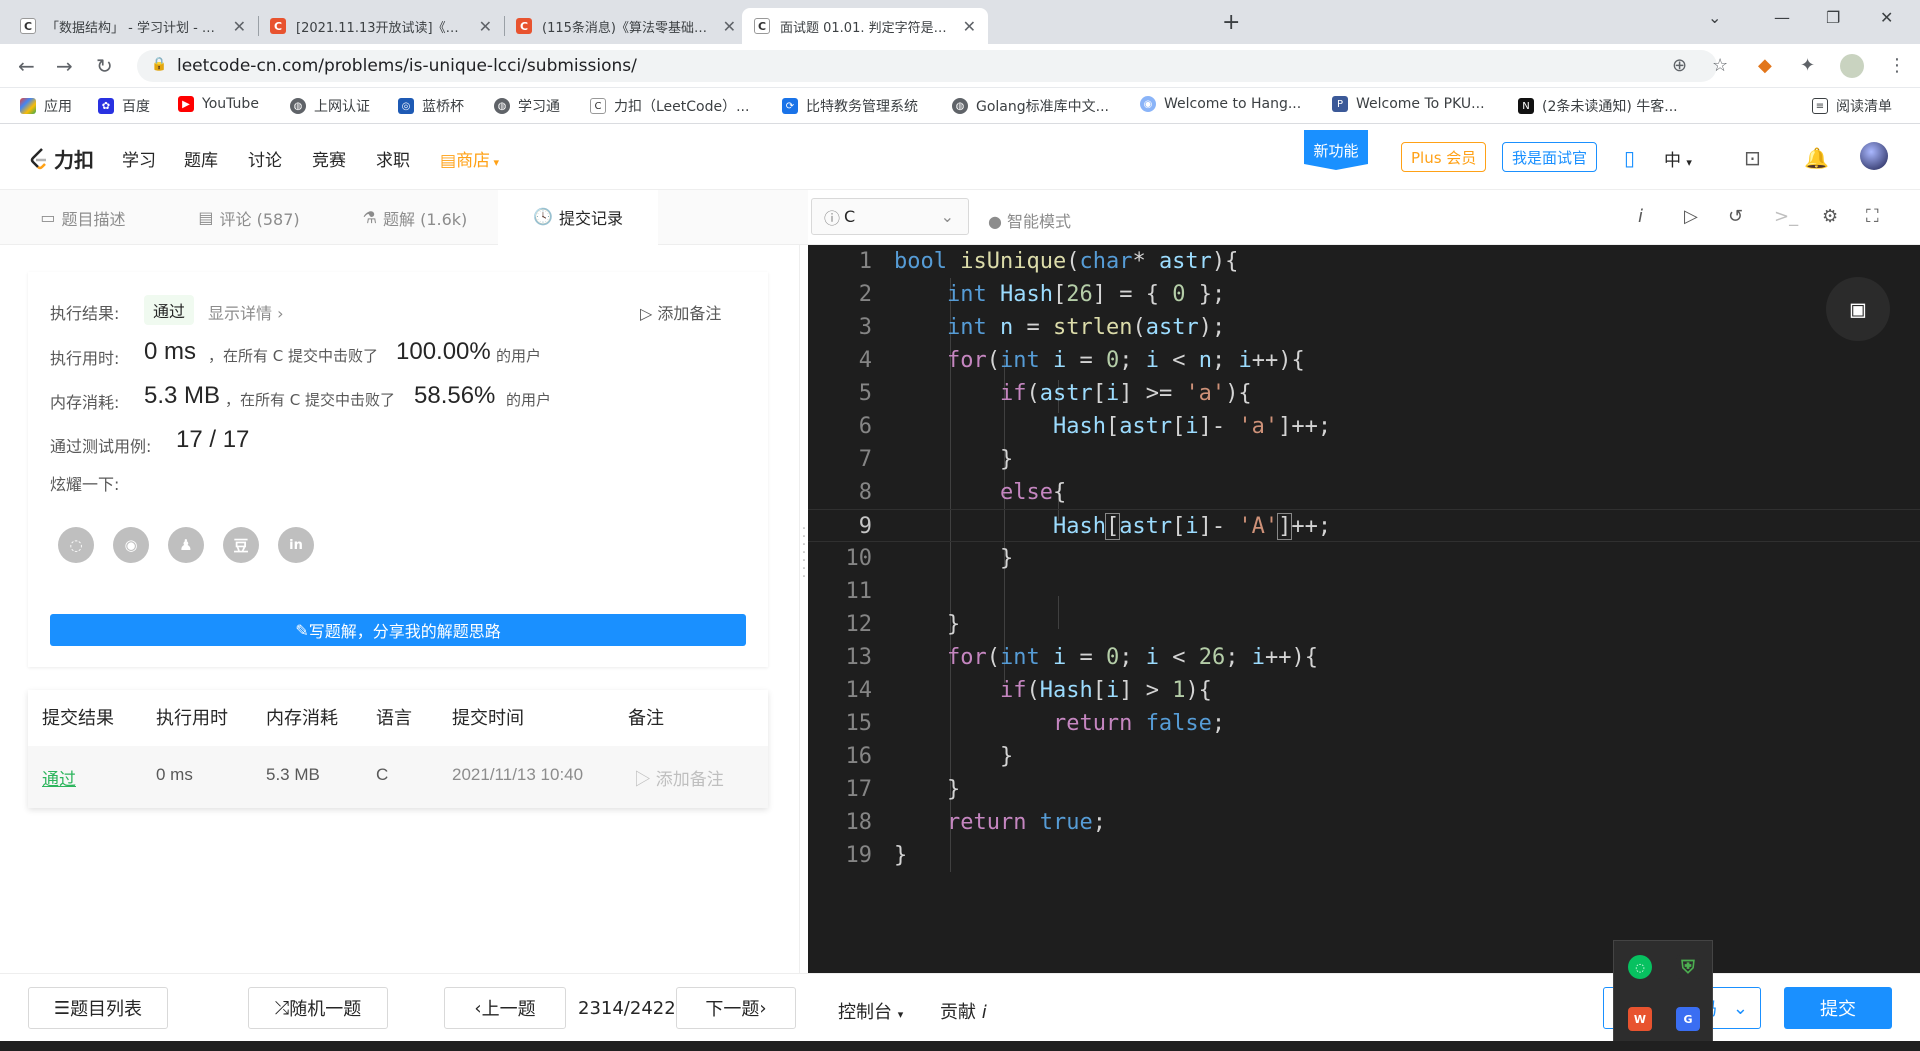 The image size is (1920, 1051). I want to click on profile-avatar, so click(1852, 66).